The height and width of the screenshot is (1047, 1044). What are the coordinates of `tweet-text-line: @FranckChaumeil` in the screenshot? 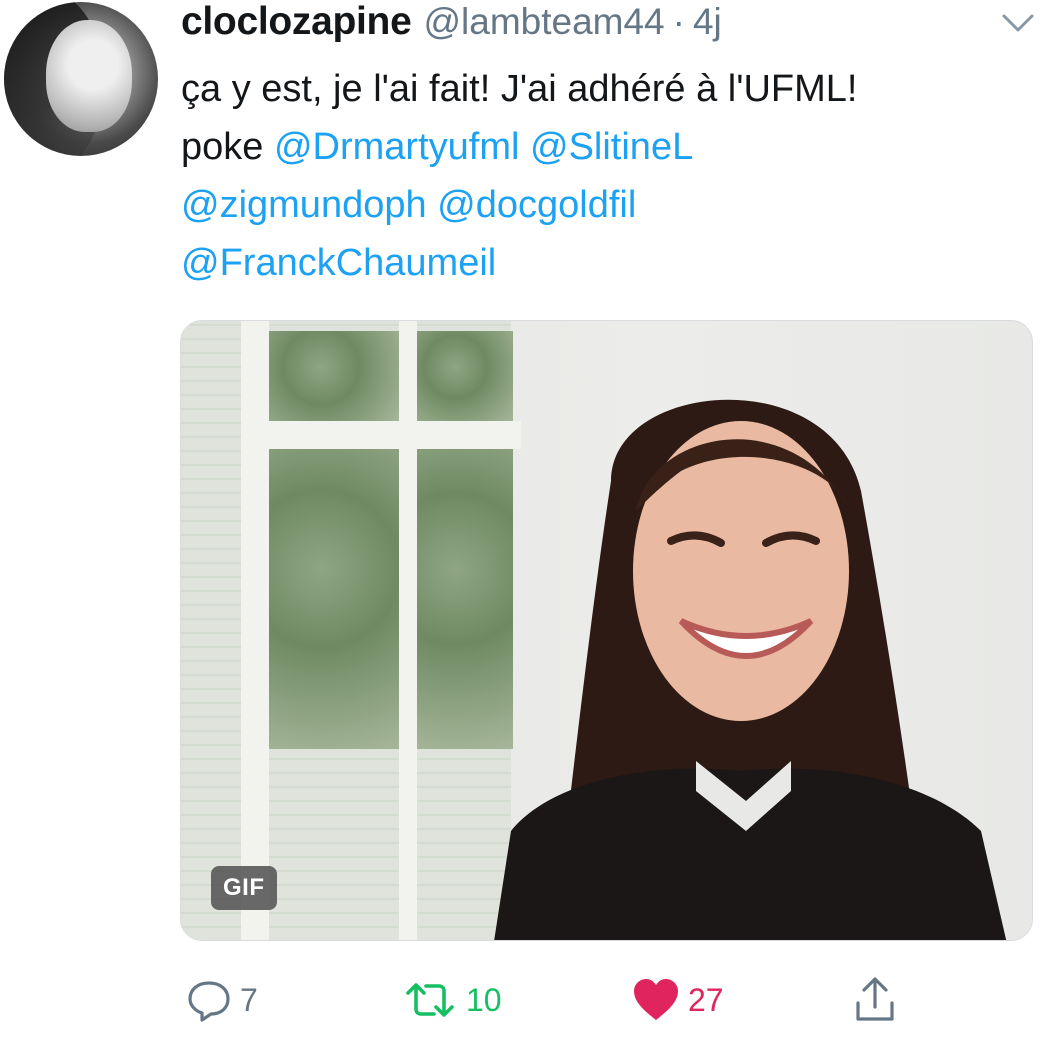 It's located at (606, 263).